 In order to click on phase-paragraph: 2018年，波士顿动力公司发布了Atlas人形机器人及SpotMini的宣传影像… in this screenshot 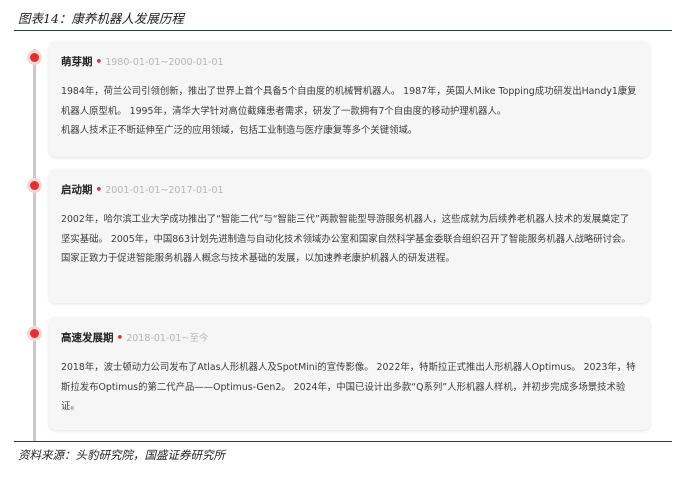, I will do `click(348, 387)`.